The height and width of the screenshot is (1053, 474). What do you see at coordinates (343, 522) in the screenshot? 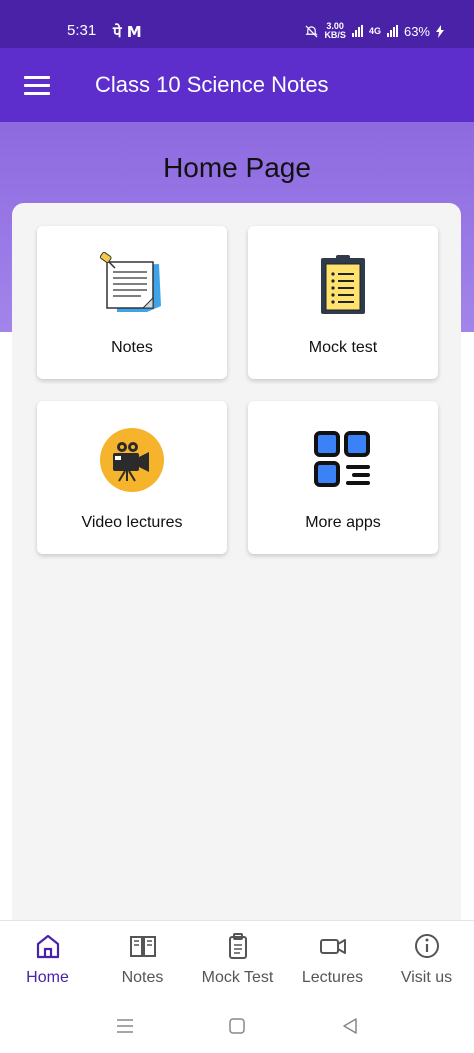
I see `more-apps-card-label: More apps` at bounding box center [343, 522].